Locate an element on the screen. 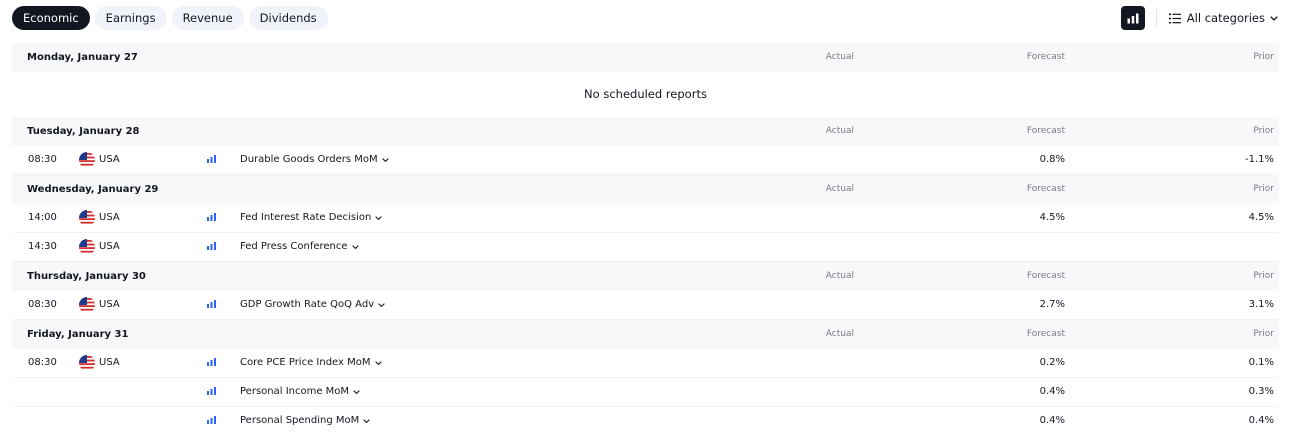  event-forecast: 4.5% is located at coordinates (1052, 217).